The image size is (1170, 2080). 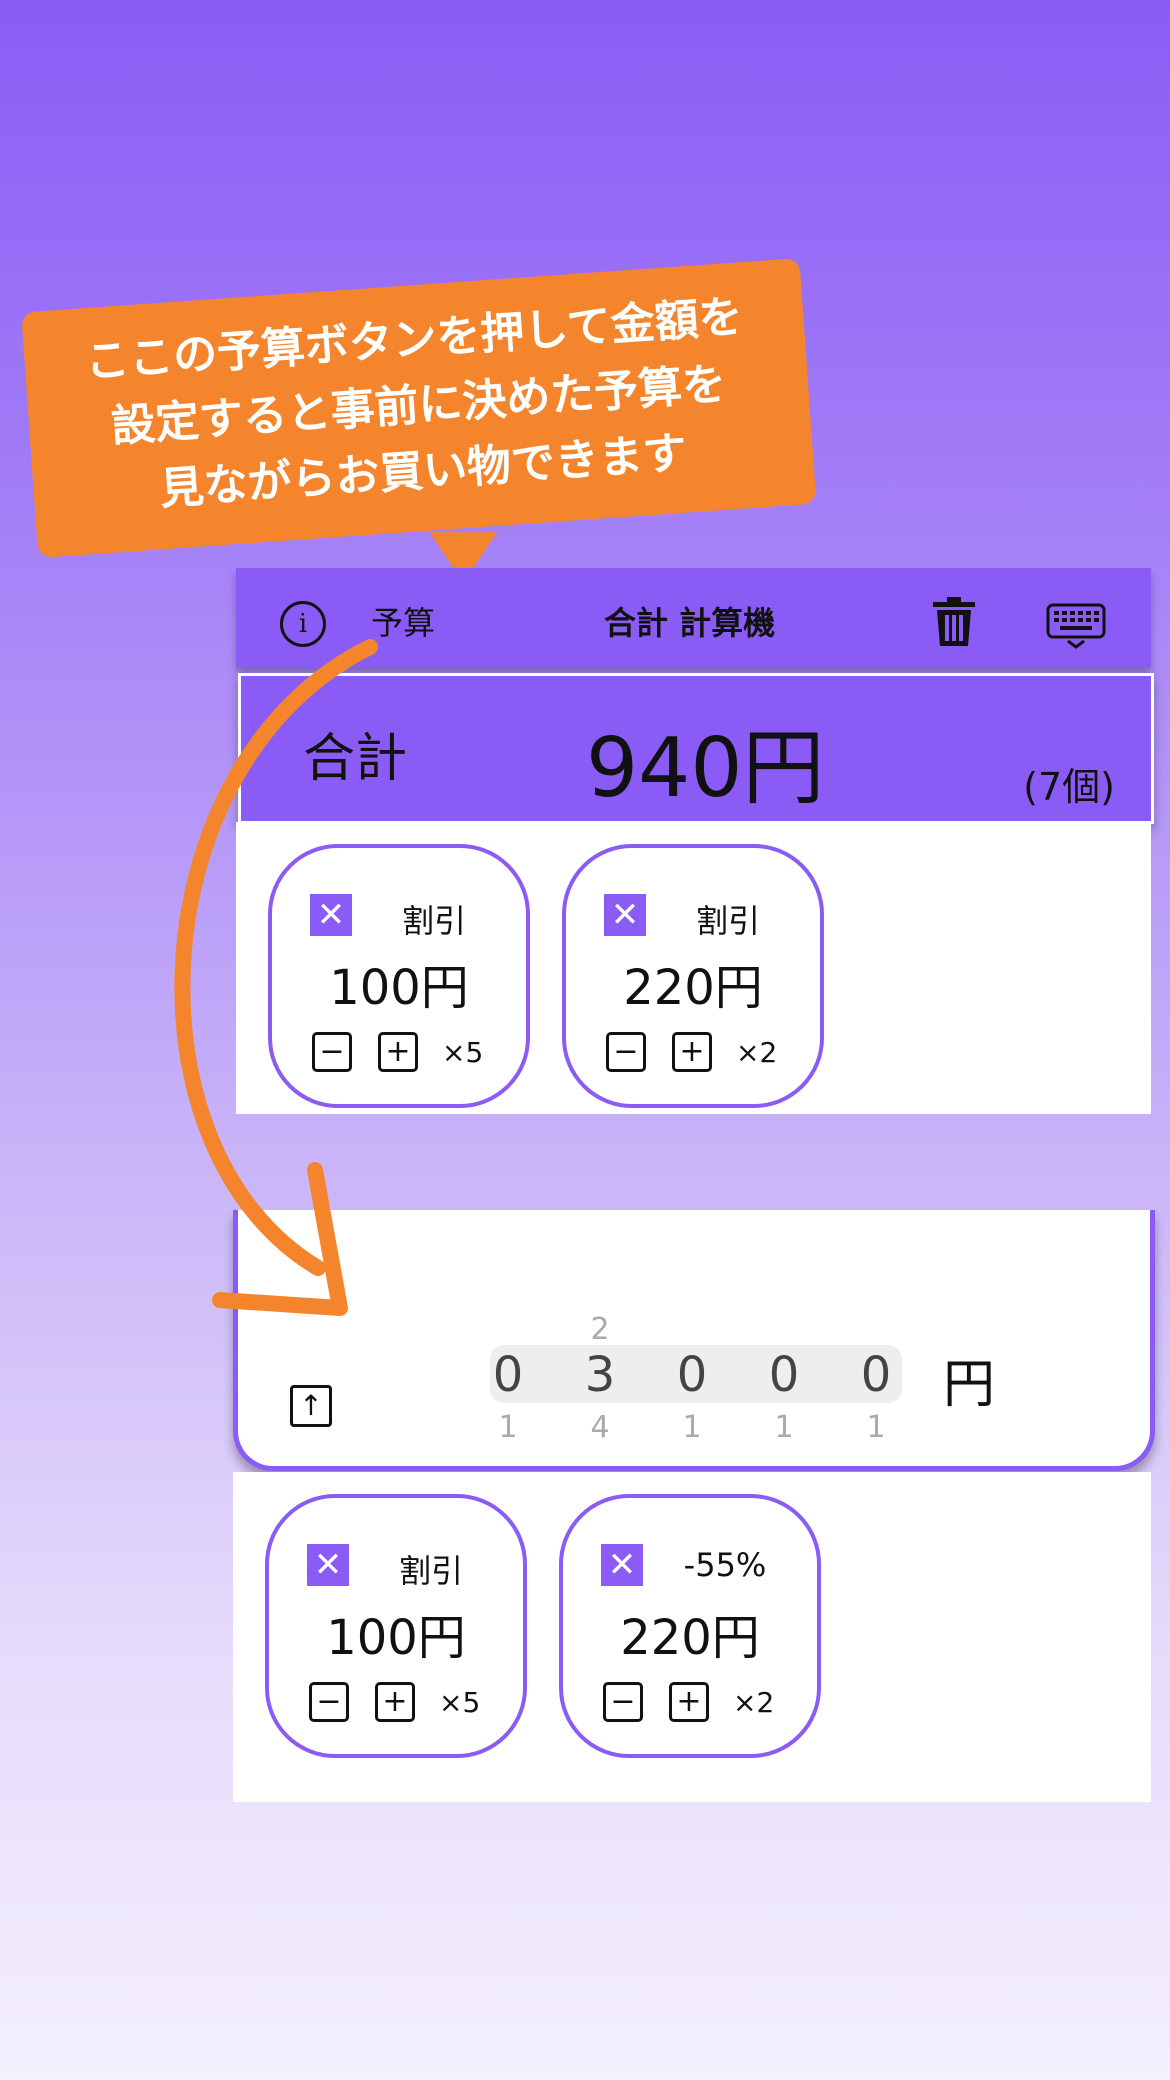 What do you see at coordinates (276, 977) in the screenshot?
I see `annotation-arrow` at bounding box center [276, 977].